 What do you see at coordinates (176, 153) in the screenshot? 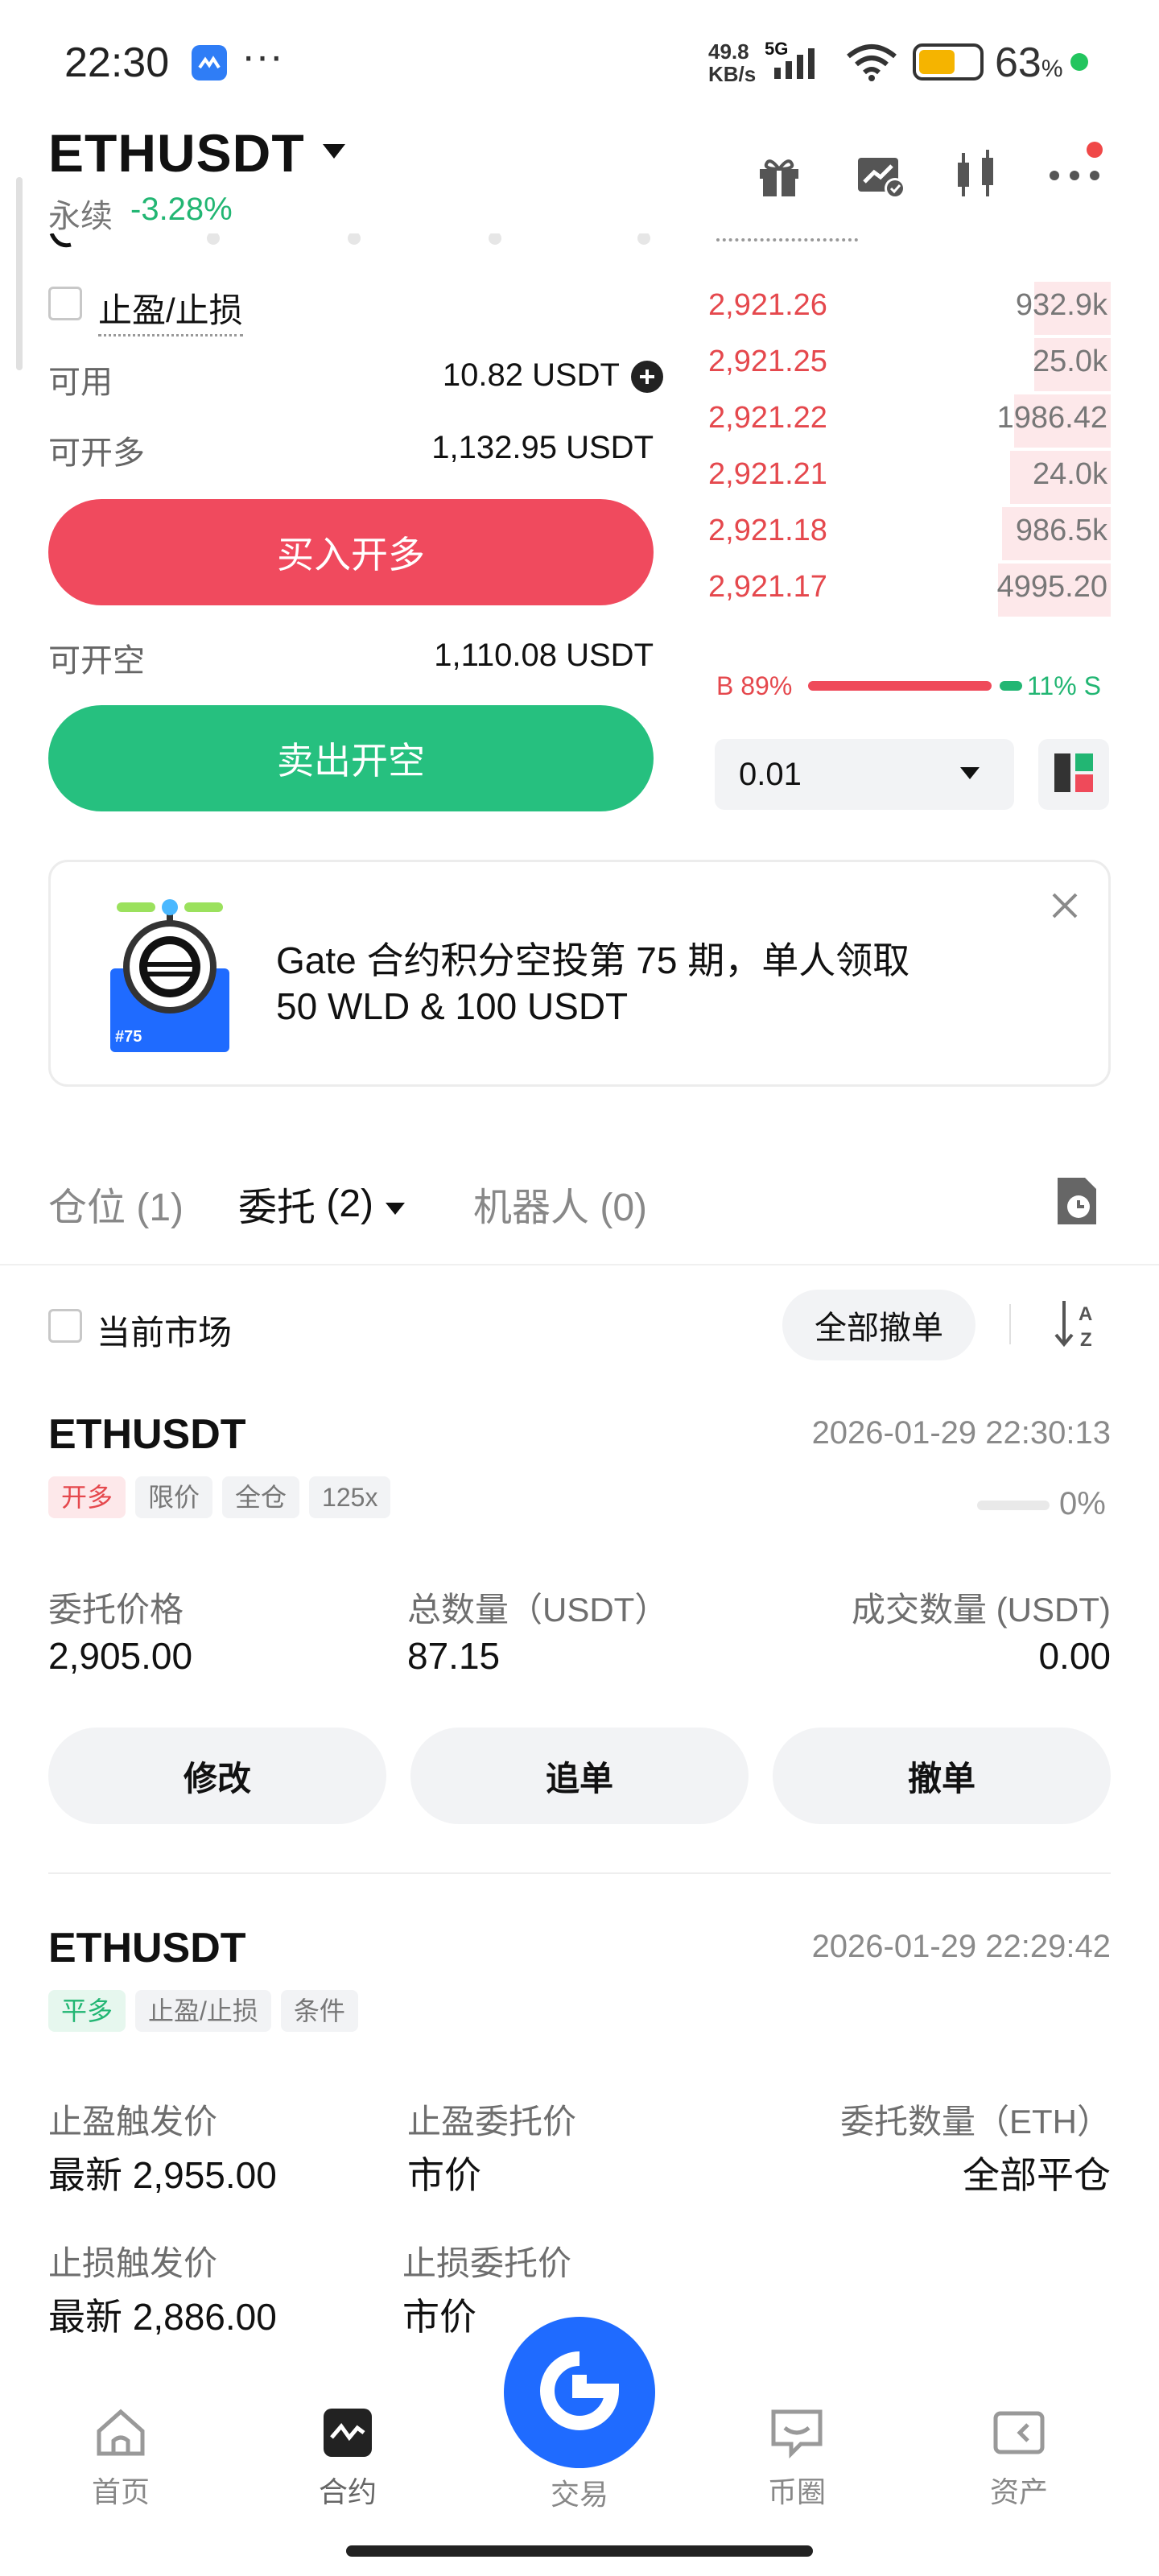
I see `symbol-title: ETHUSDT` at bounding box center [176, 153].